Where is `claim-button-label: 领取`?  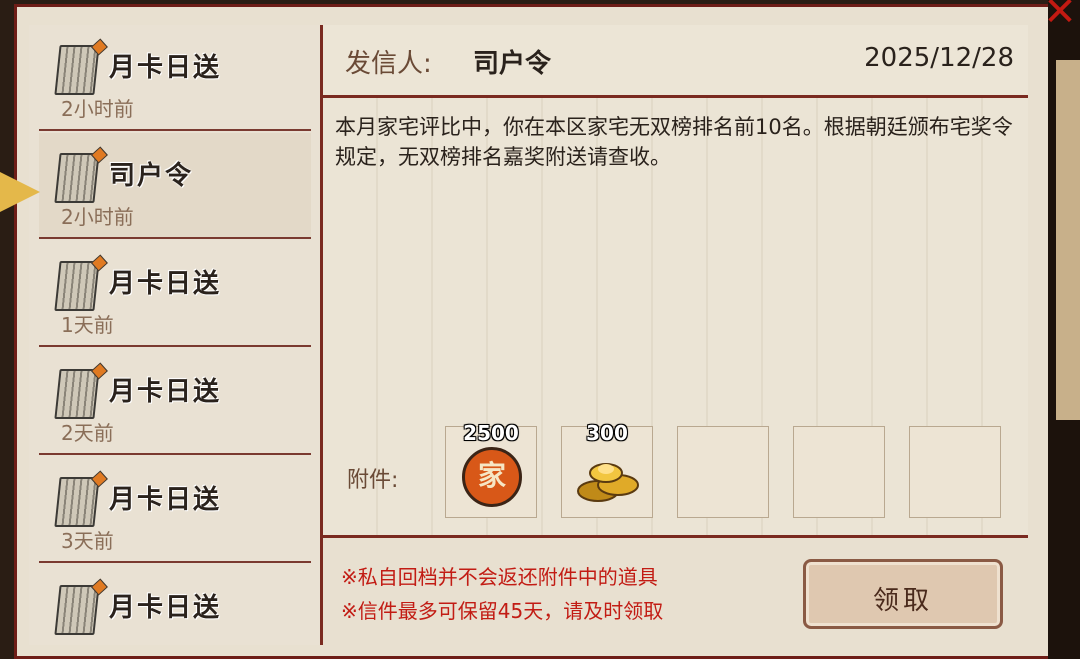
claim-button-label: 领取 is located at coordinates (902, 601).